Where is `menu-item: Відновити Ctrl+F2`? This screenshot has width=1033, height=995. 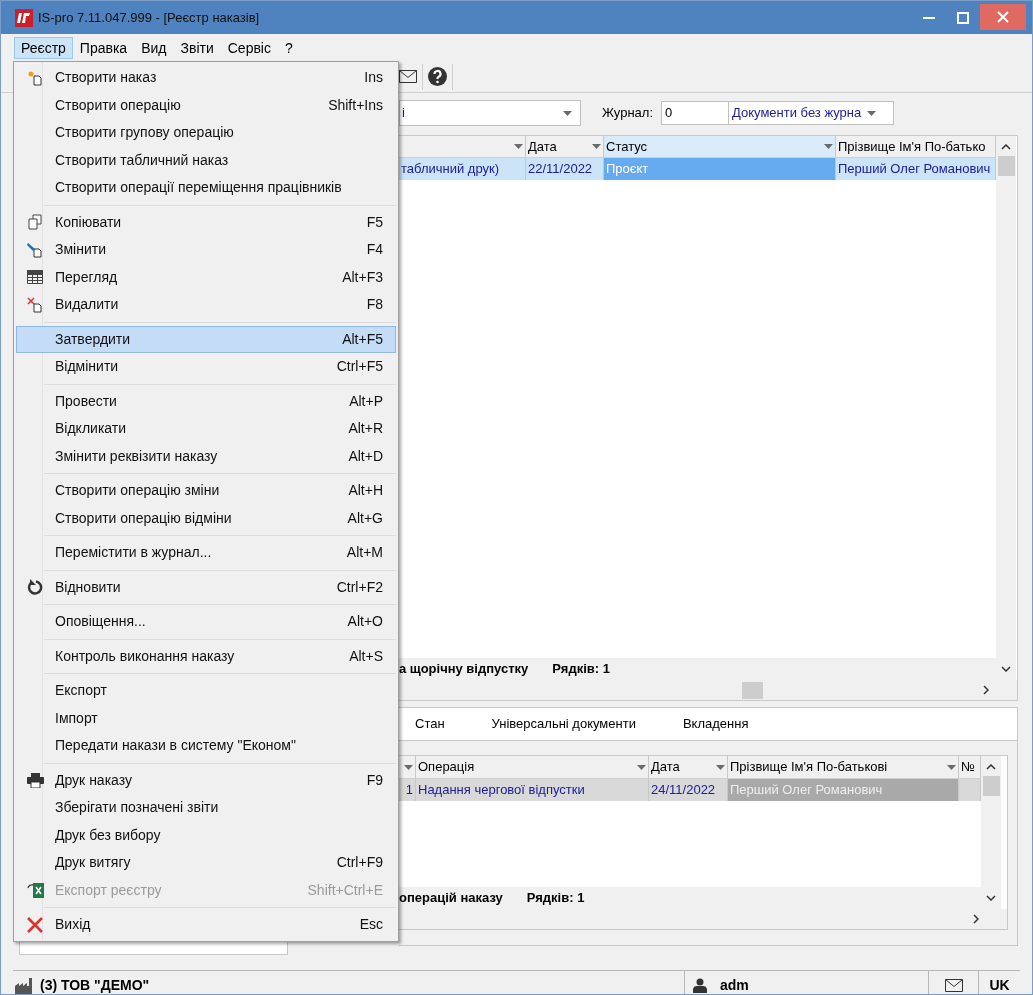 menu-item: Відновити Ctrl+F2 is located at coordinates (206, 587).